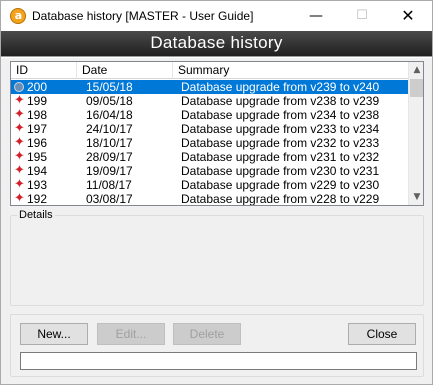 This screenshot has height=385, width=433. What do you see at coordinates (37, 129) in the screenshot?
I see `row-id: 197` at bounding box center [37, 129].